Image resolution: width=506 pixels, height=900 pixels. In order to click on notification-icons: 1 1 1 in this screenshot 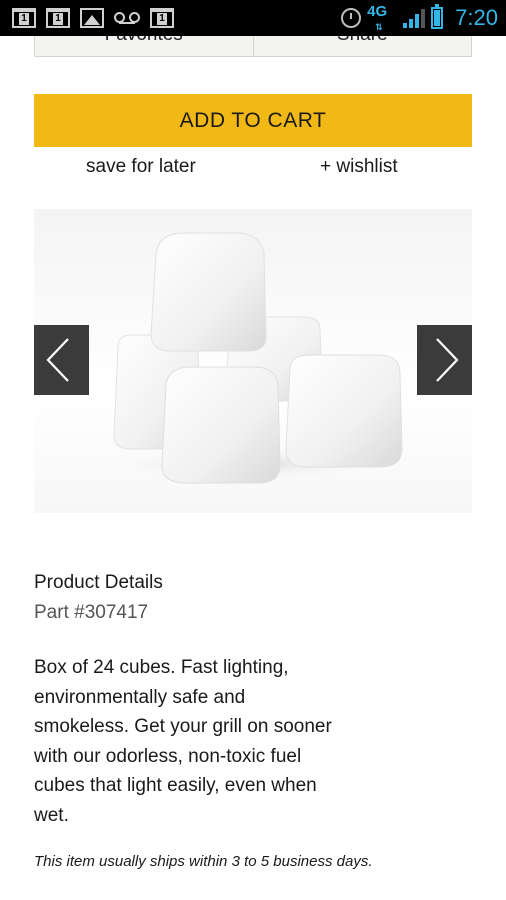, I will do `click(93, 18)`.